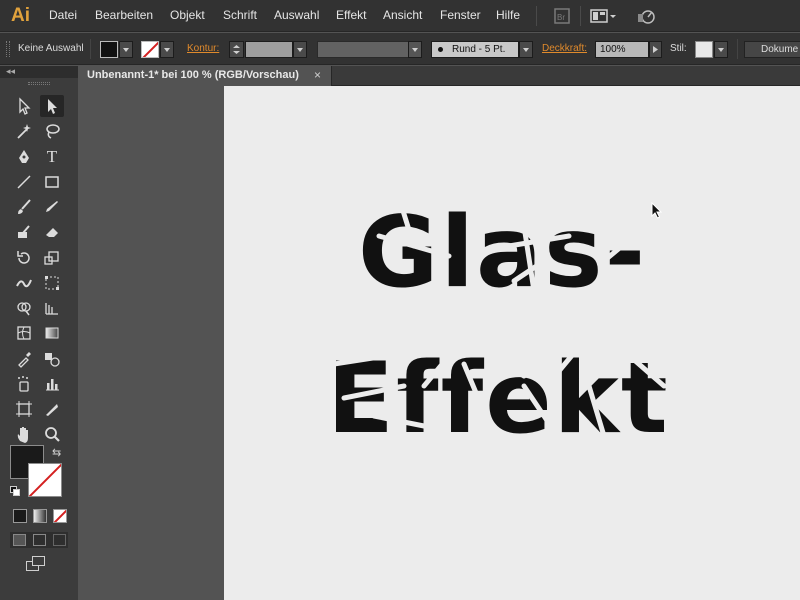  I want to click on color-mode-button, so click(20, 516).